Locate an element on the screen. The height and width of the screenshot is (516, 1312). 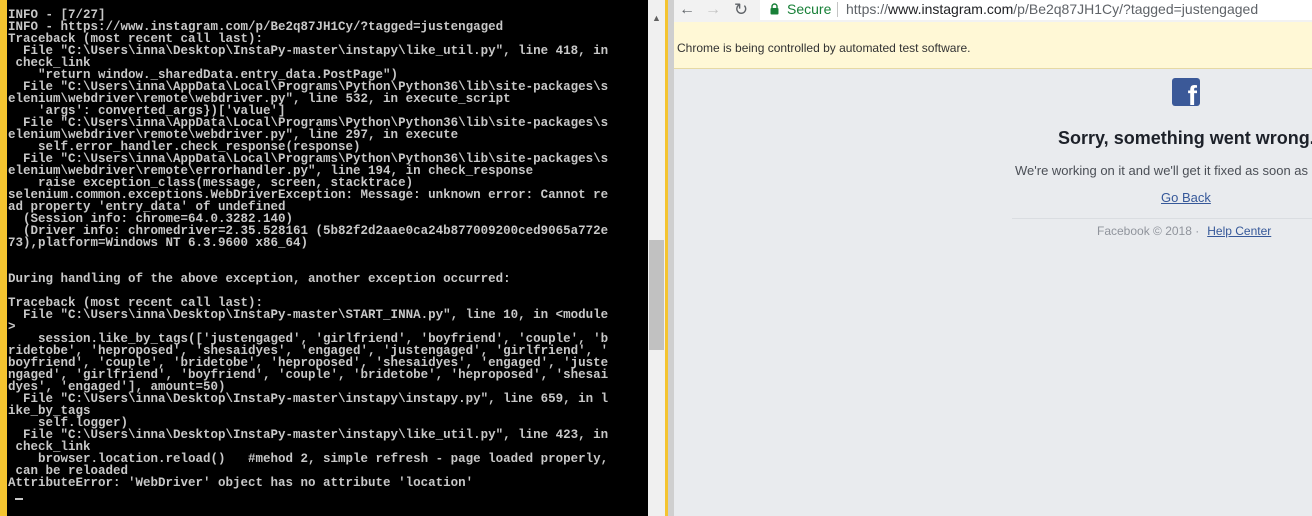
facebook-icon: f is located at coordinates (1186, 92).